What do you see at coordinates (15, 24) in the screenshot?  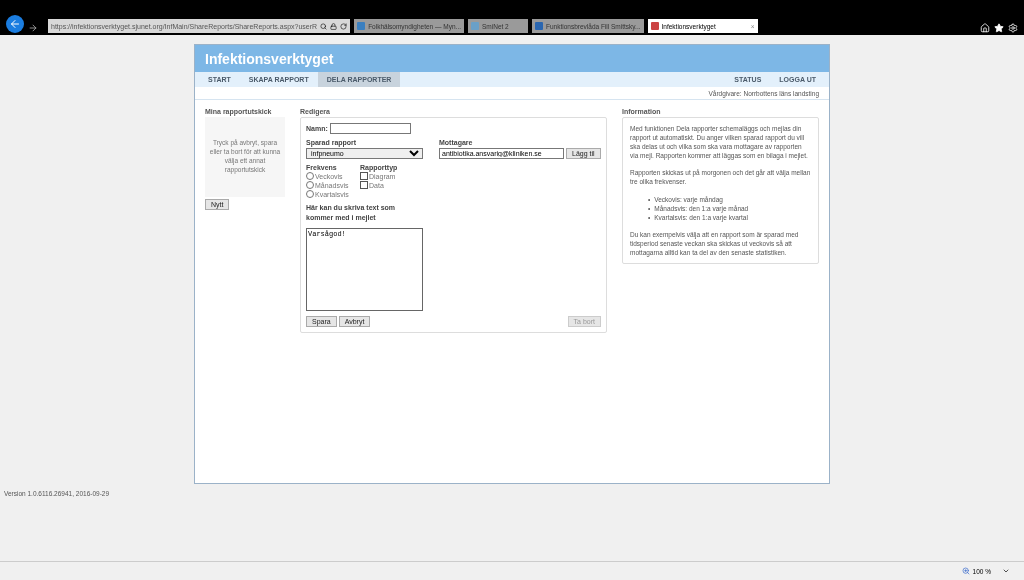 I see `back-icon` at bounding box center [15, 24].